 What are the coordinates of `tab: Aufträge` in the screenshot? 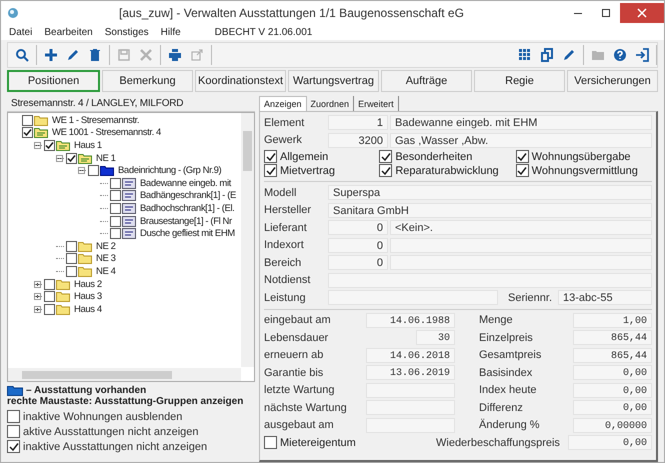 It's located at (426, 81).